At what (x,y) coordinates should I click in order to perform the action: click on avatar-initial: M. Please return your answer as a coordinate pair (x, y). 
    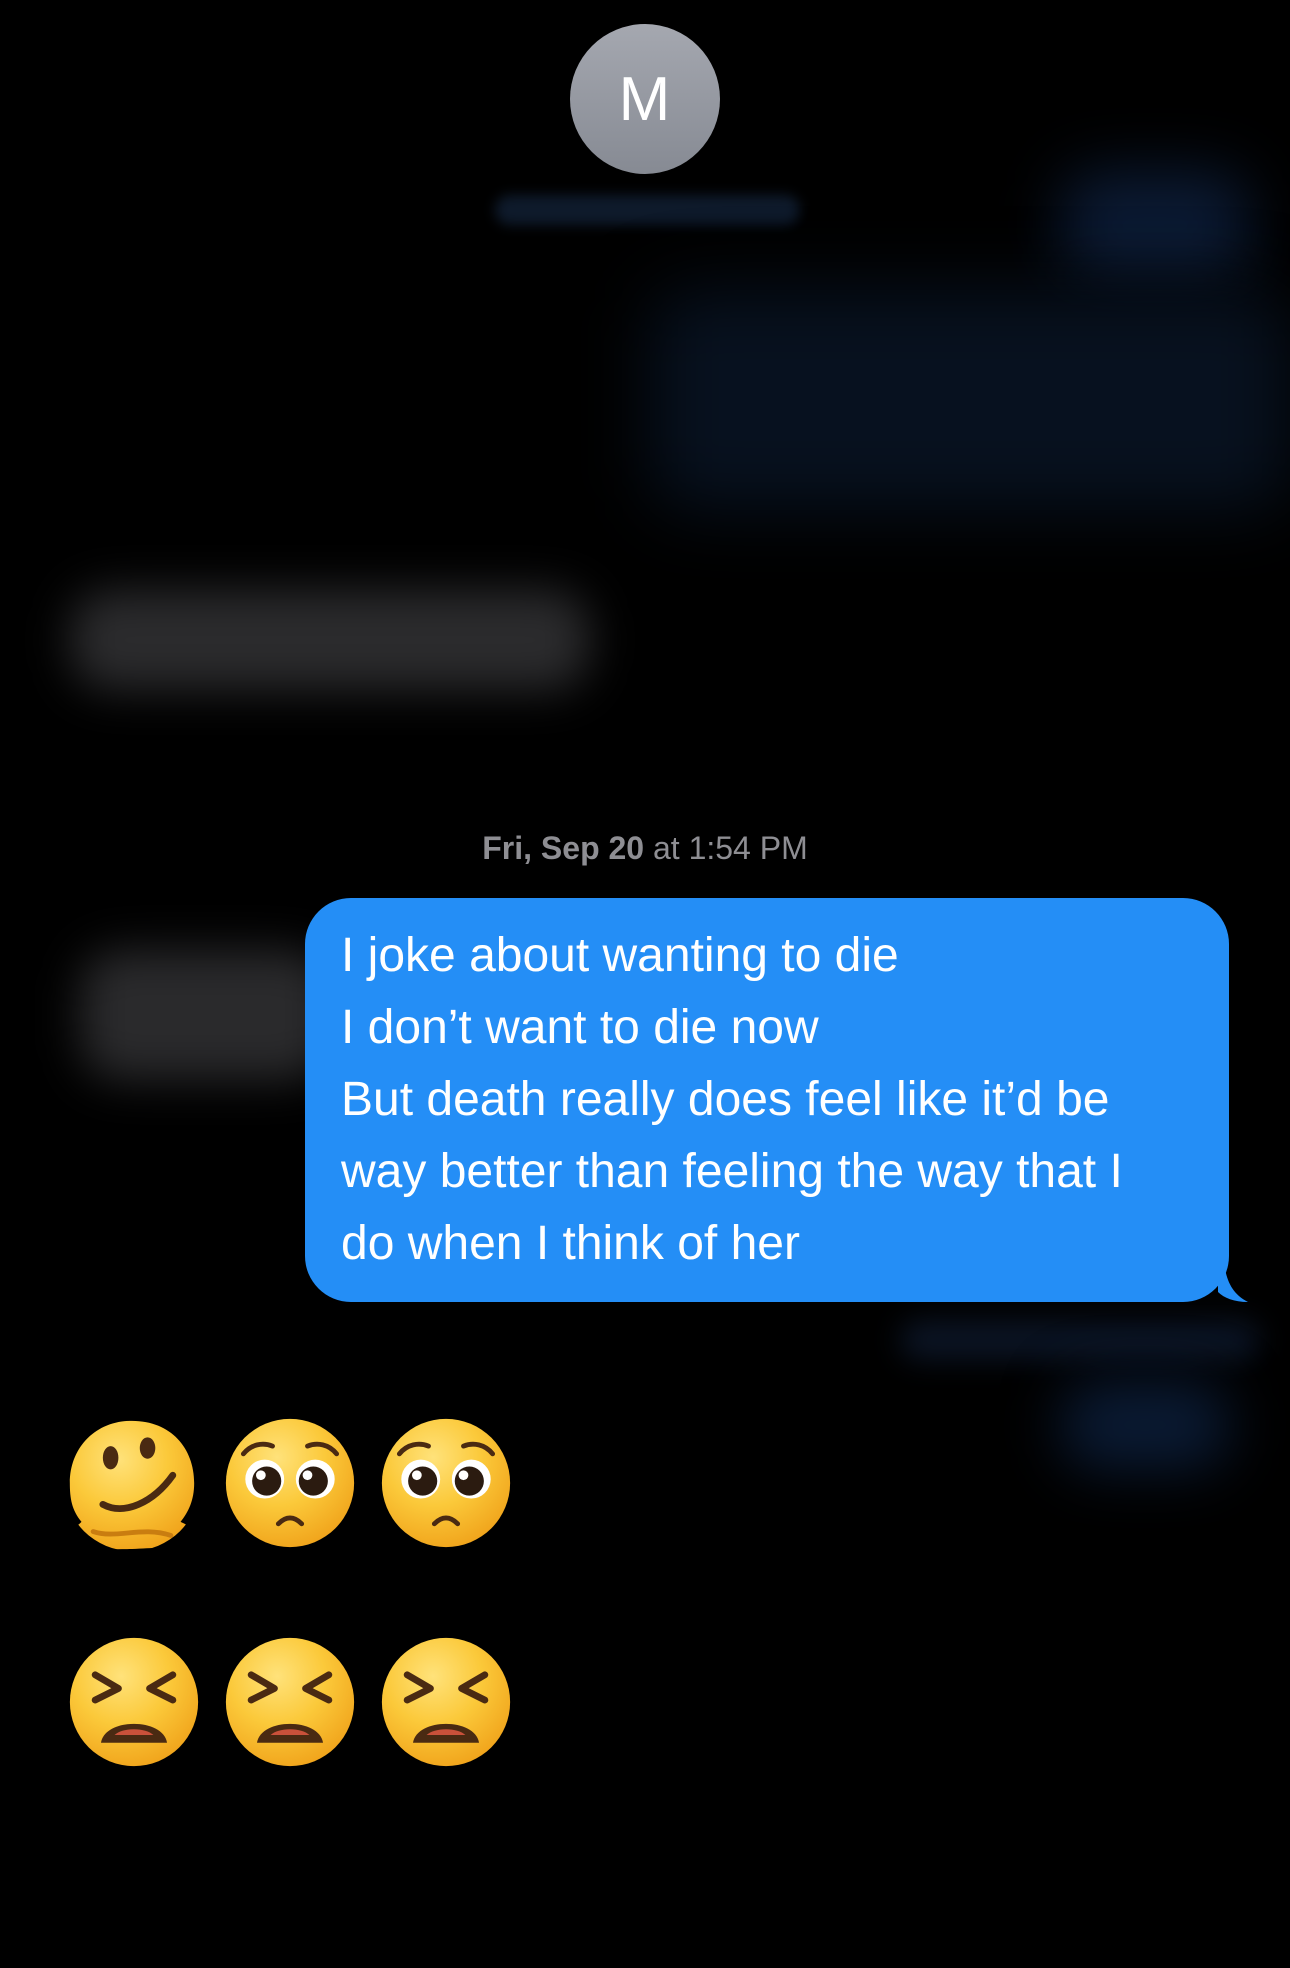
    Looking at the image, I should click on (645, 99).